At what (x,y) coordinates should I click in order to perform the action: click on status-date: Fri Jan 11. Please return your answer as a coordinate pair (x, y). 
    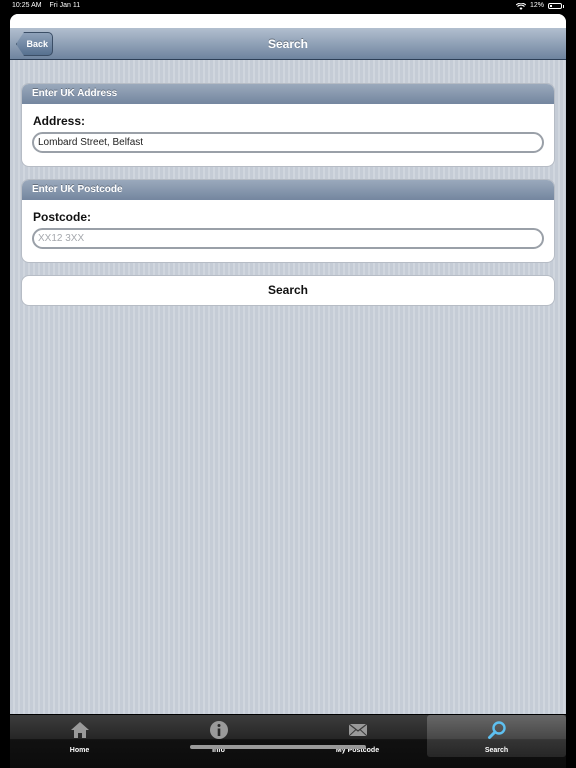
    Looking at the image, I should click on (65, 5).